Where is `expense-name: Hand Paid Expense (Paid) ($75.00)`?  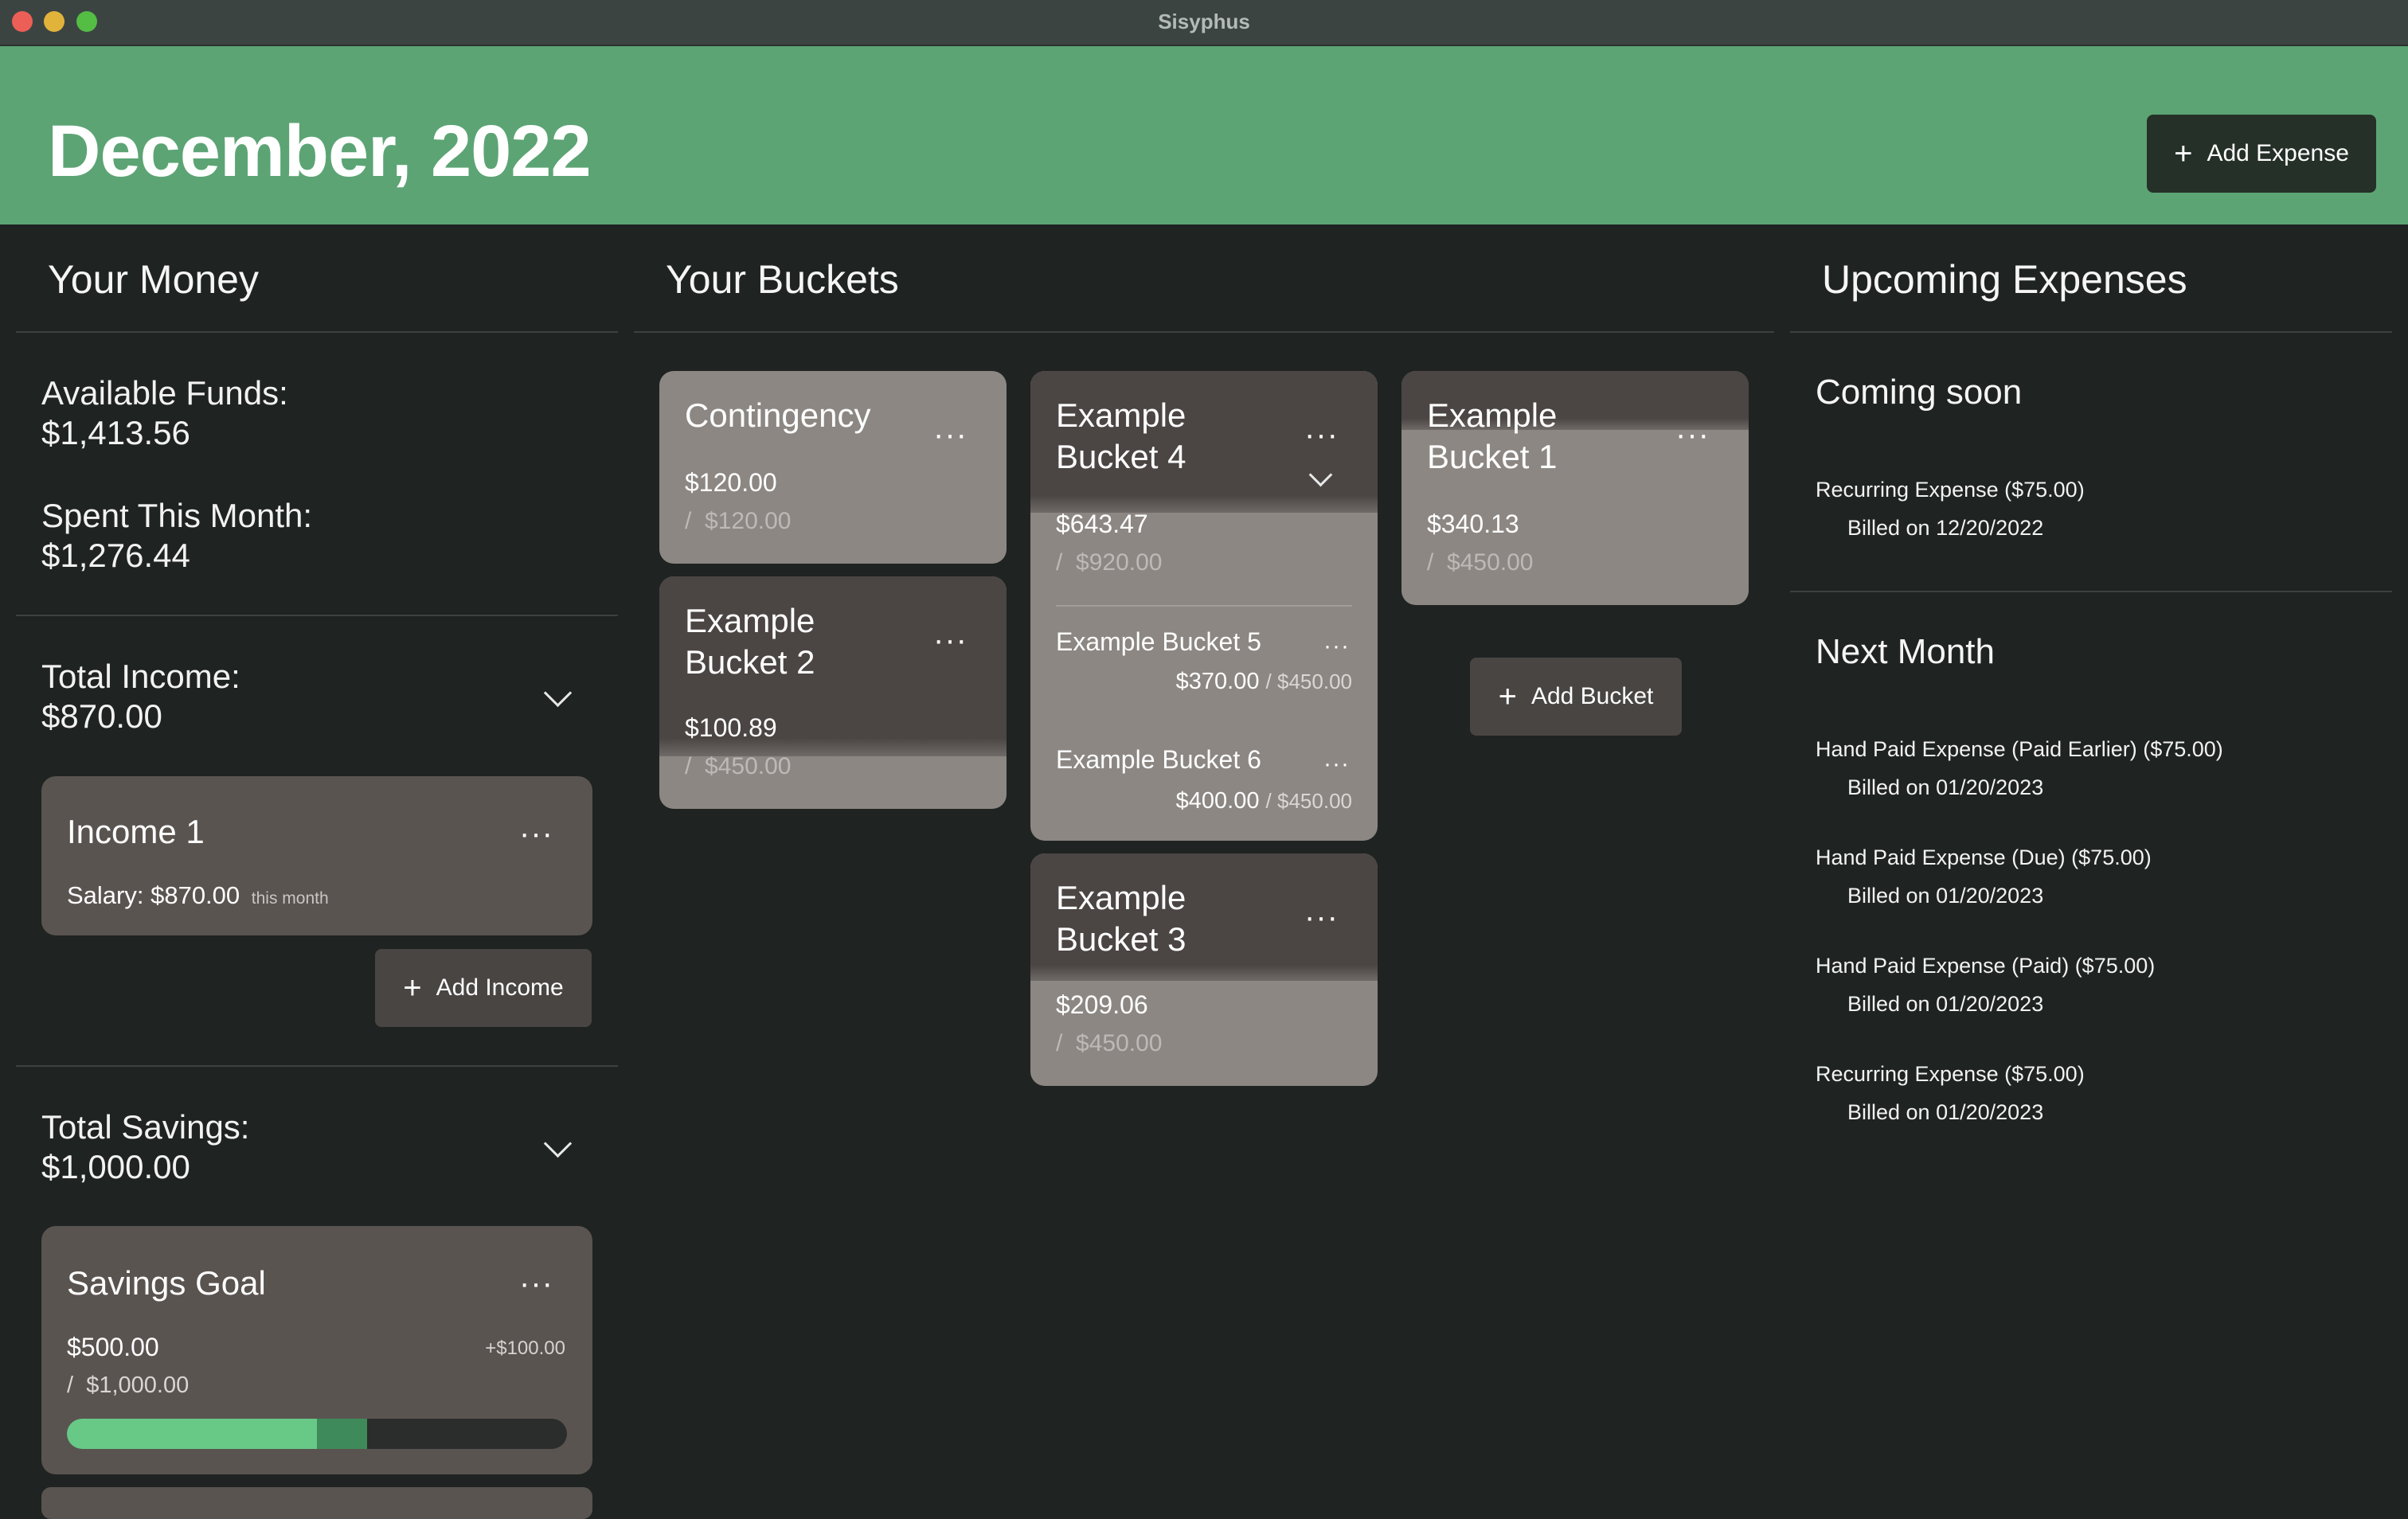 expense-name: Hand Paid Expense (Paid) ($75.00) is located at coordinates (1985, 966).